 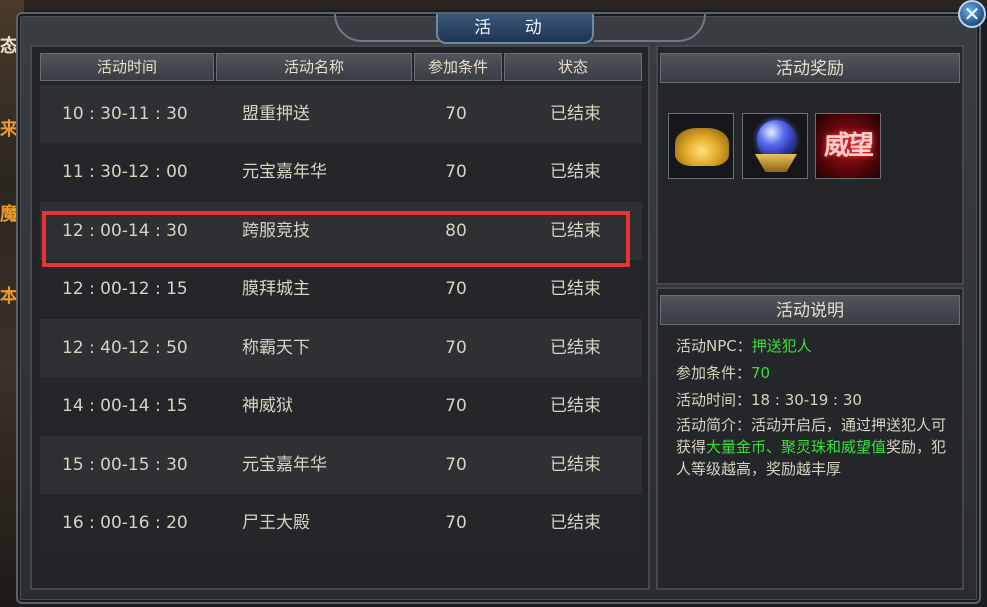 I want to click on col-header-name: 活动名称, so click(x=314, y=67).